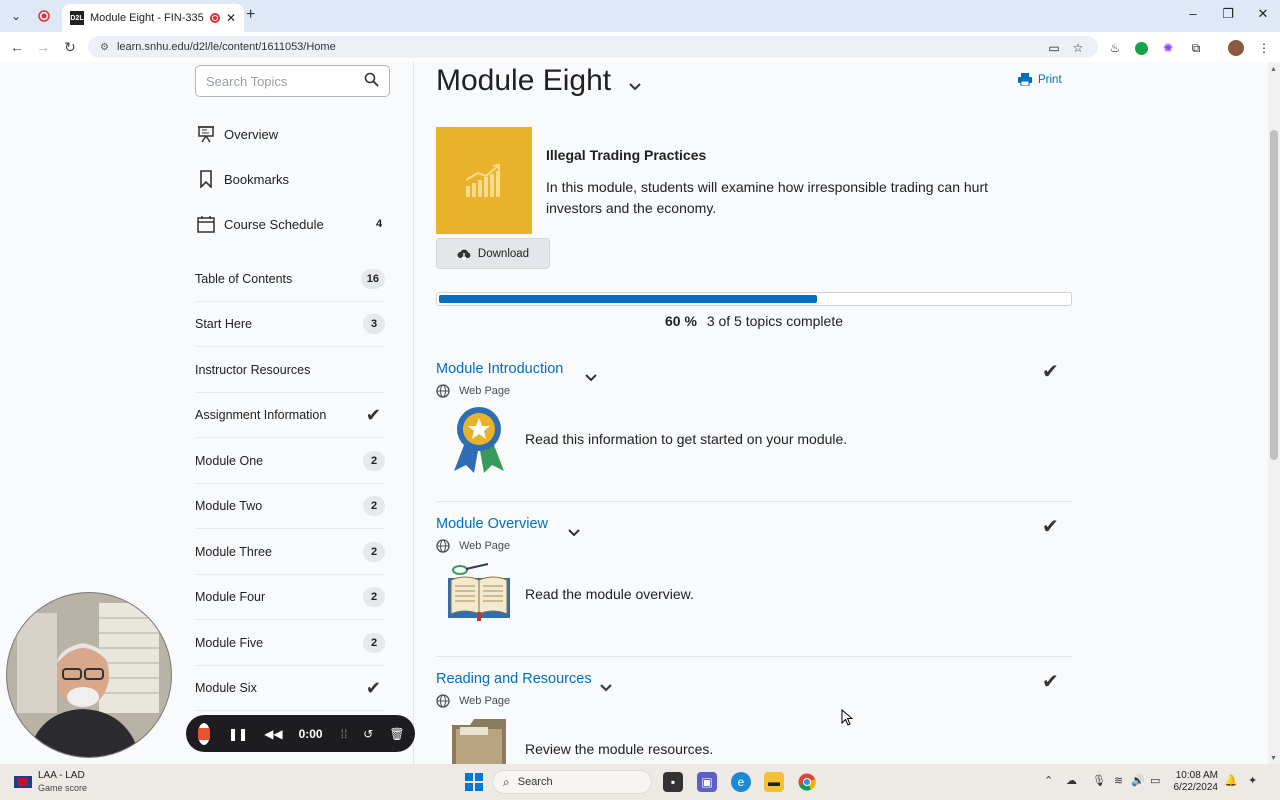 The width and height of the screenshot is (1280, 800). What do you see at coordinates (1115, 48) in the screenshot?
I see `extension-flame-icon: ♨` at bounding box center [1115, 48].